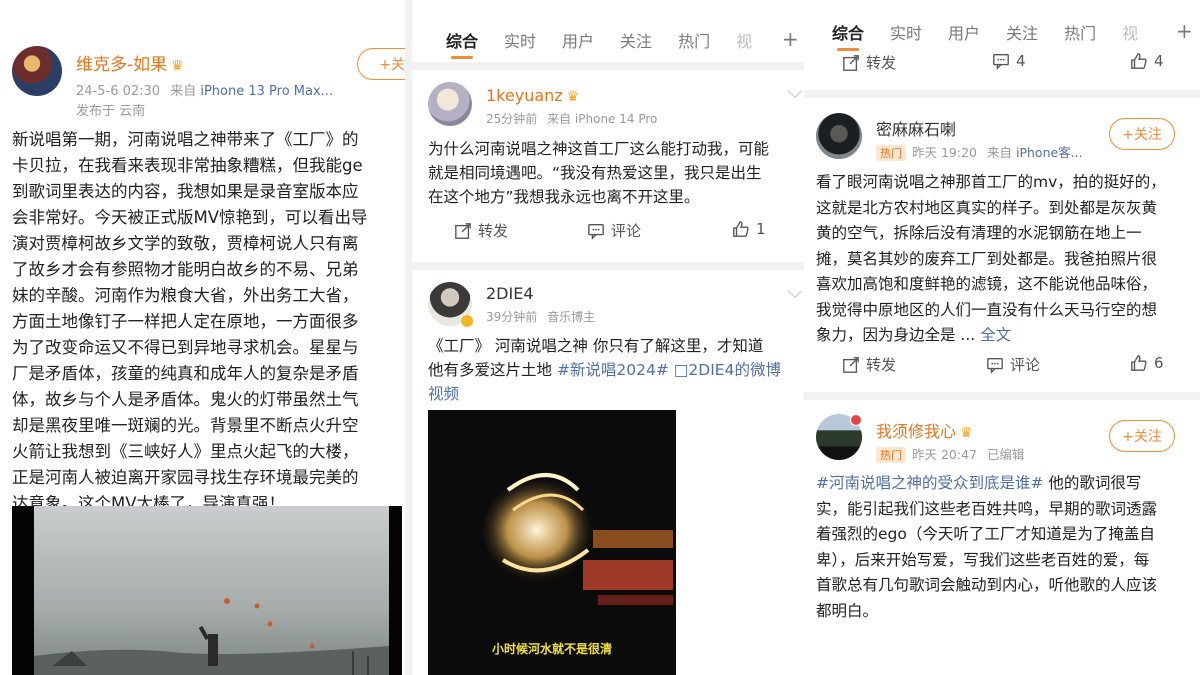 The width and height of the screenshot is (1200, 675). What do you see at coordinates (1001, 62) in the screenshot?
I see `comment-icon` at bounding box center [1001, 62].